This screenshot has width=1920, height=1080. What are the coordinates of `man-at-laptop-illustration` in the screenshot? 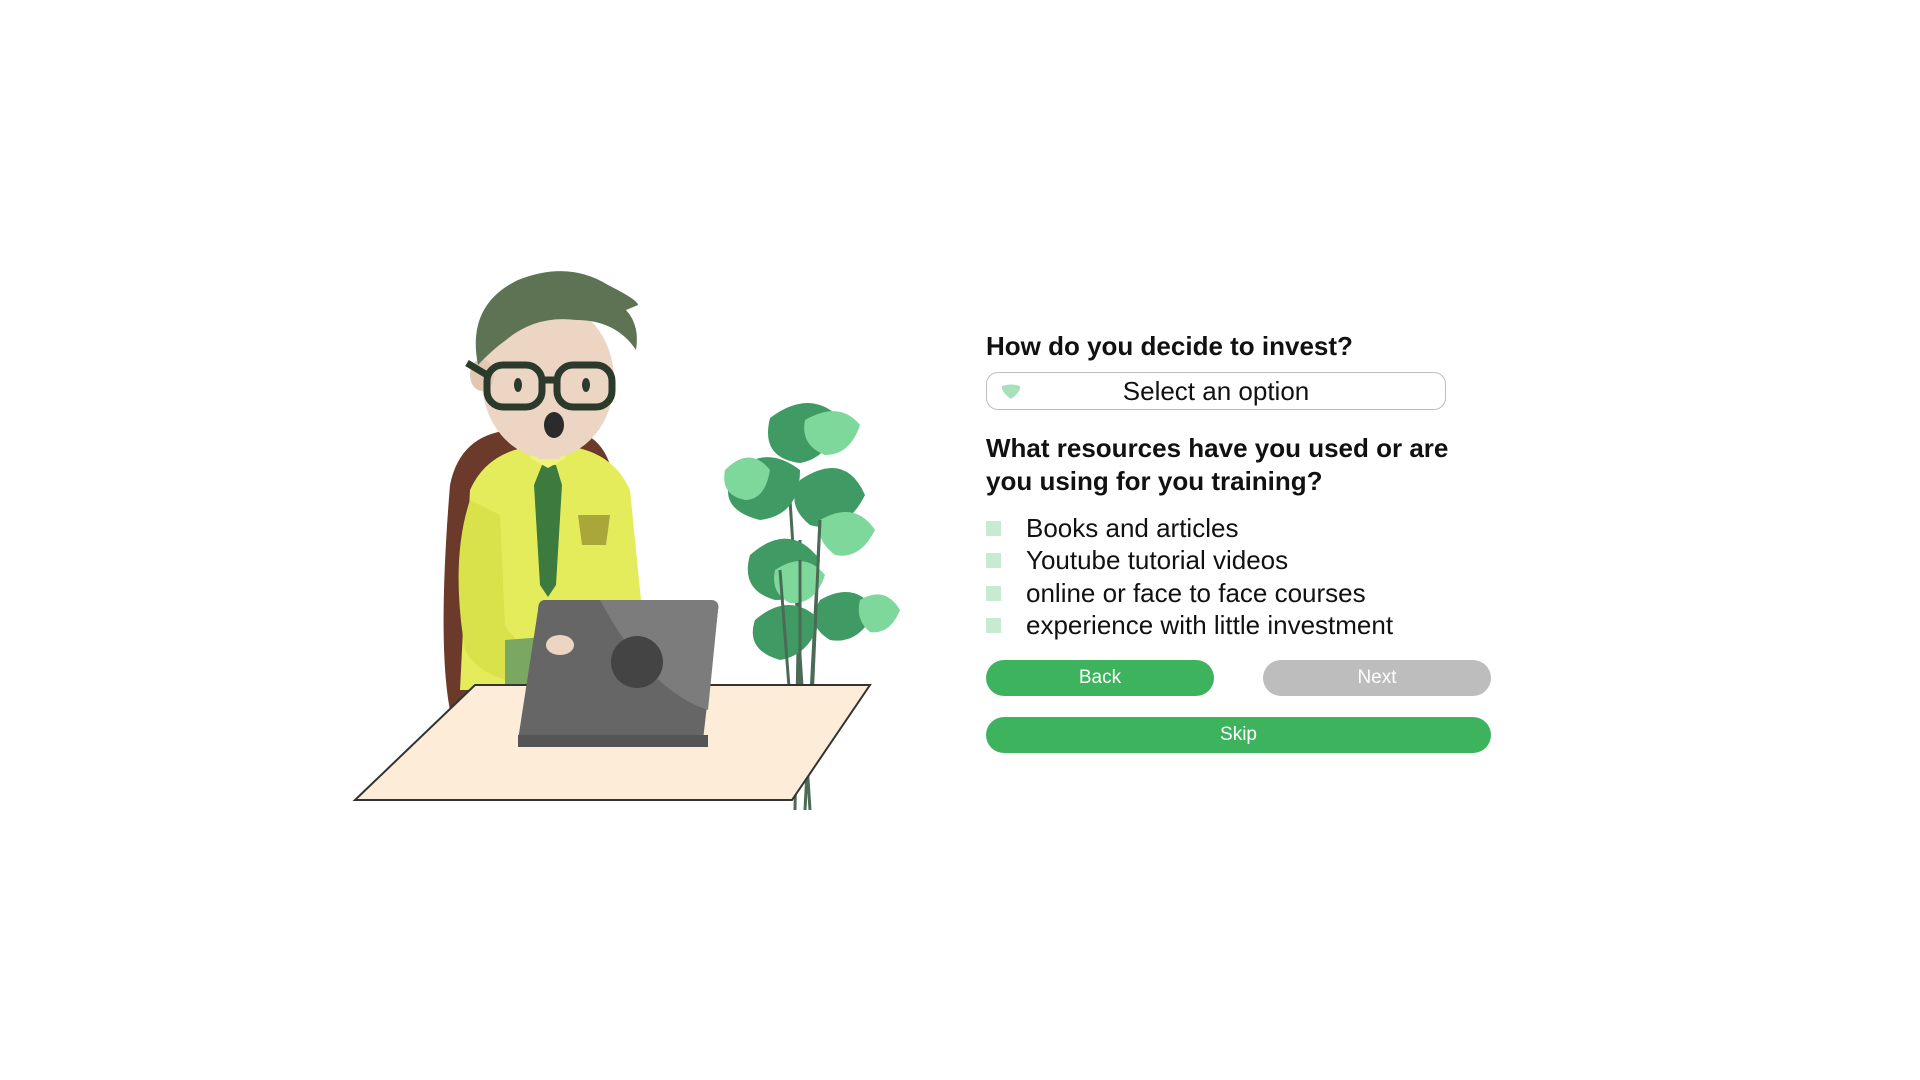 It's located at (630, 540).